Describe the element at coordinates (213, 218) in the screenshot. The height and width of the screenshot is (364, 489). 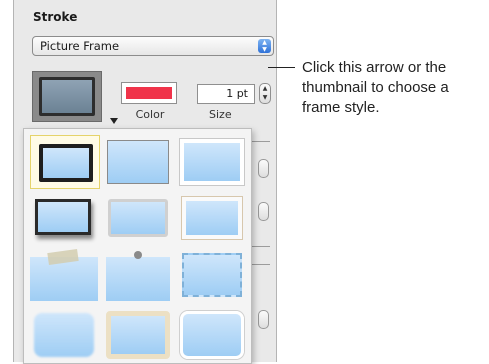
I see `frame-style-photo-corners-beige` at that location.